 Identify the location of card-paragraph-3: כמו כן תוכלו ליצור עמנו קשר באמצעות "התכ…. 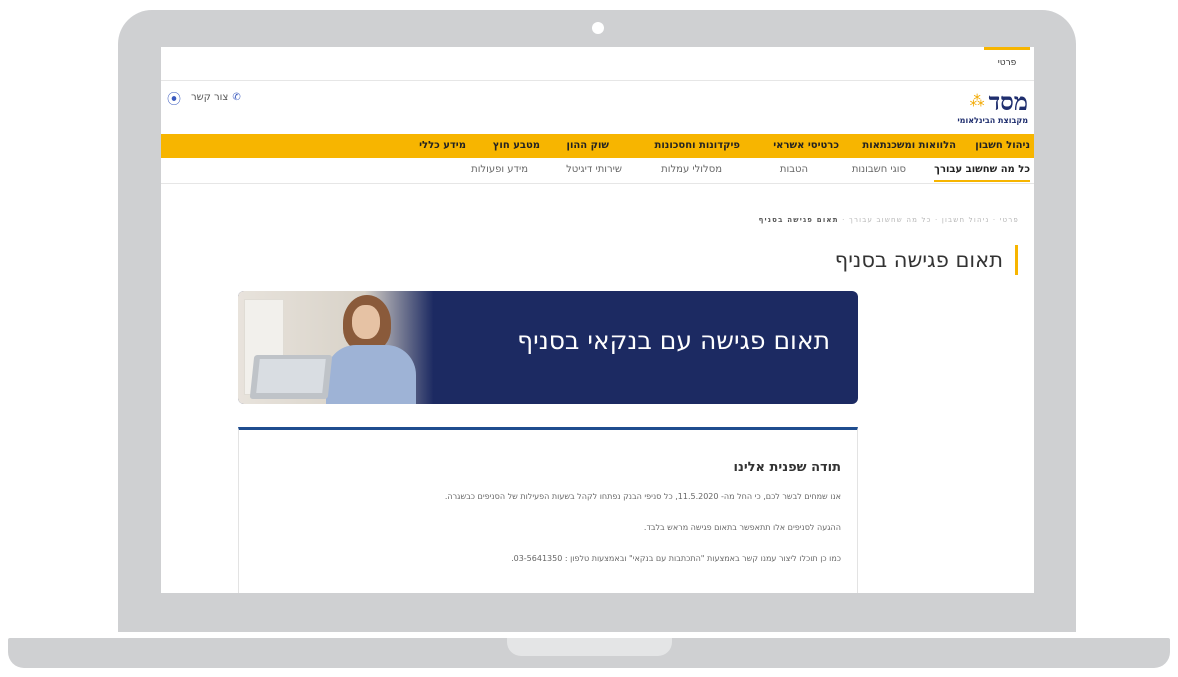
(676, 558).